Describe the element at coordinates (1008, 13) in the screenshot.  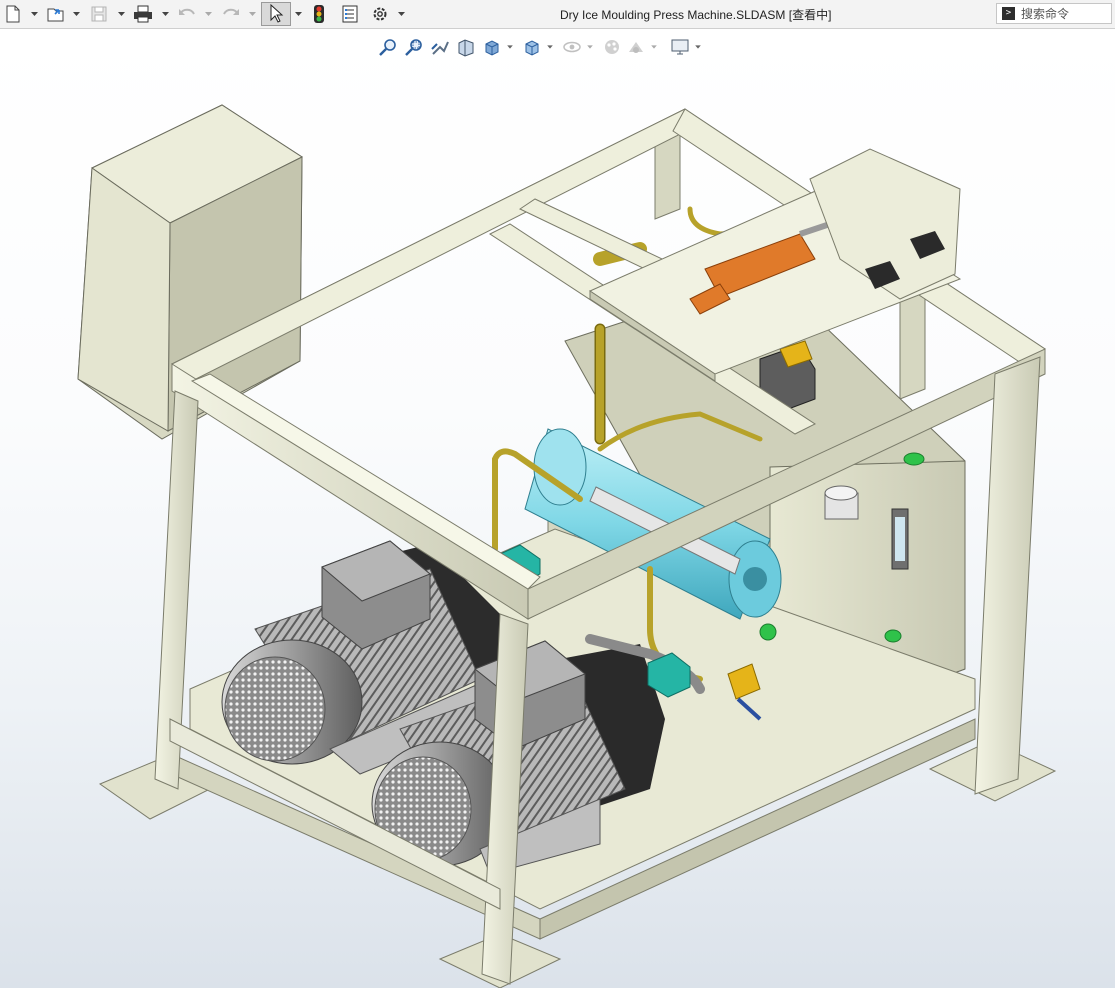
I see `command-prompt-icon: >` at that location.